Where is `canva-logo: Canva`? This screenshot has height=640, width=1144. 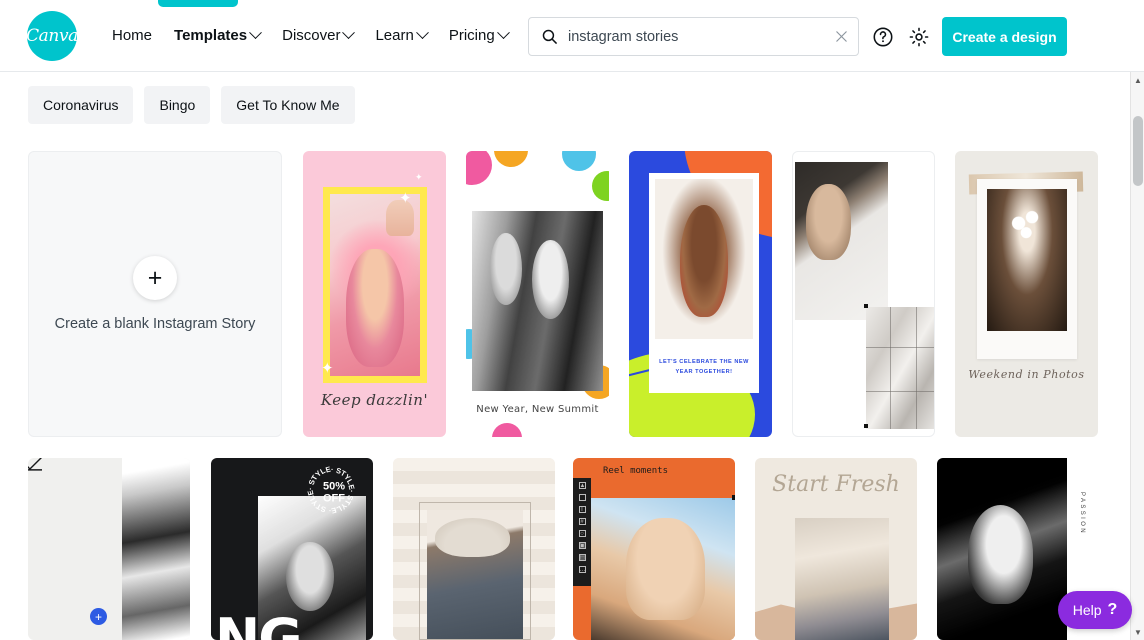 canva-logo: Canva is located at coordinates (52, 35).